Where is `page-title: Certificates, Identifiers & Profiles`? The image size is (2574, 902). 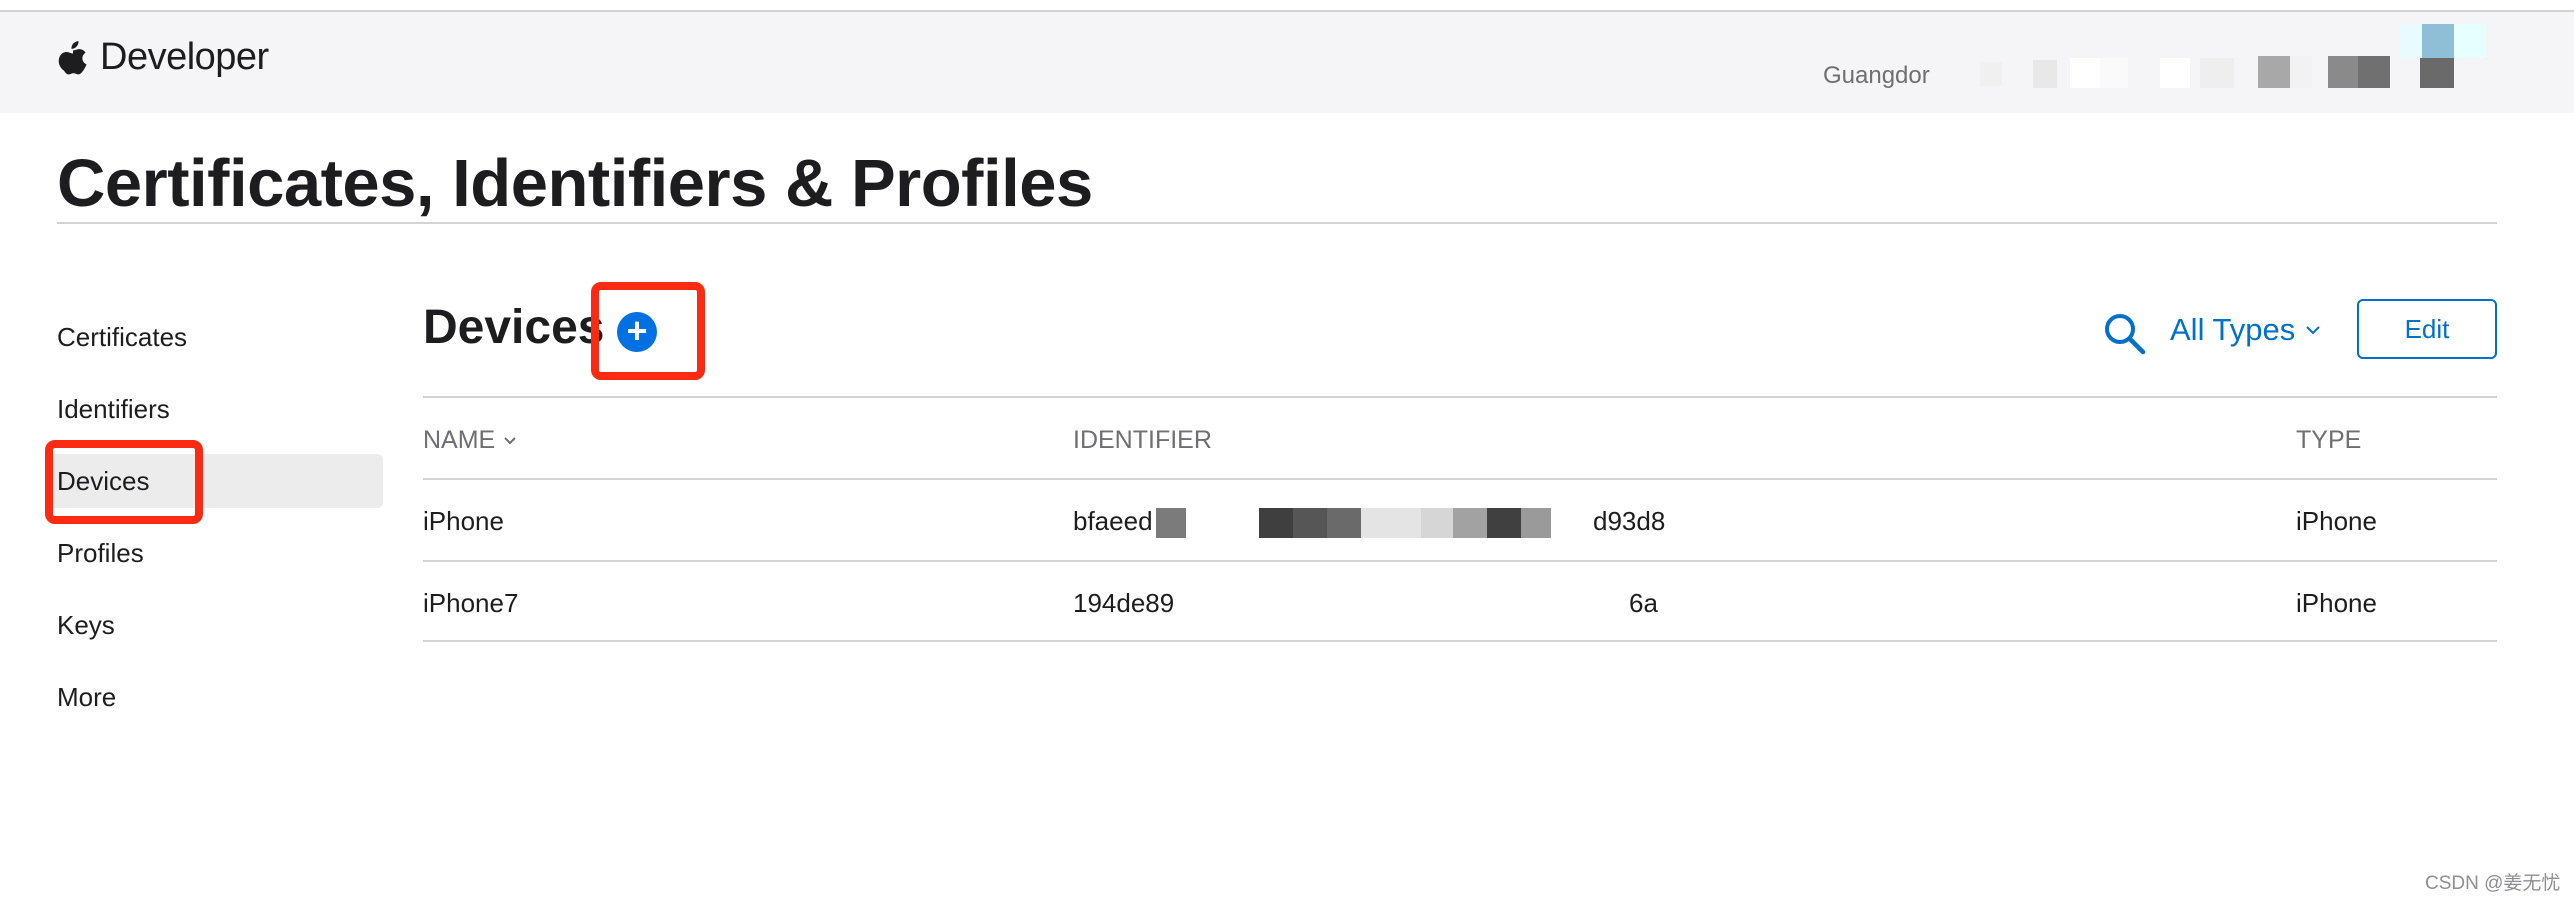
page-title: Certificates, Identifiers & Profiles is located at coordinates (575, 183).